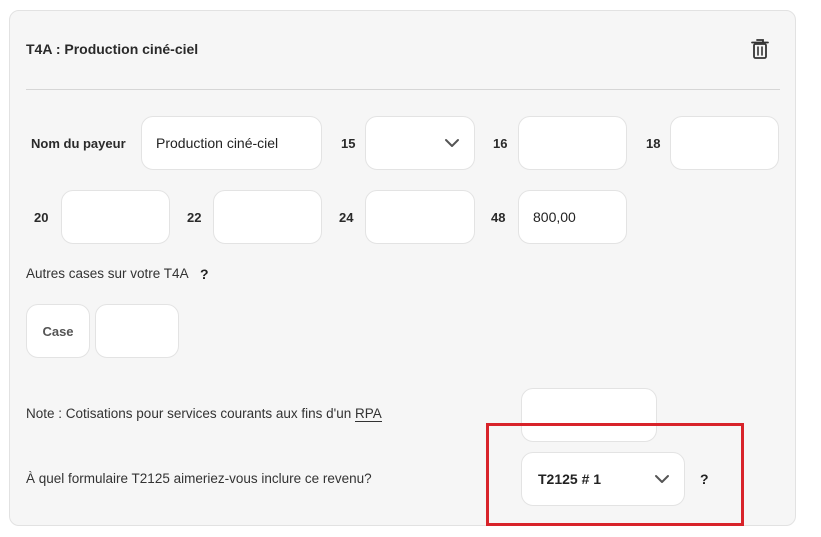 The image size is (821, 537). I want to click on box-18-label: 18, so click(653, 143).